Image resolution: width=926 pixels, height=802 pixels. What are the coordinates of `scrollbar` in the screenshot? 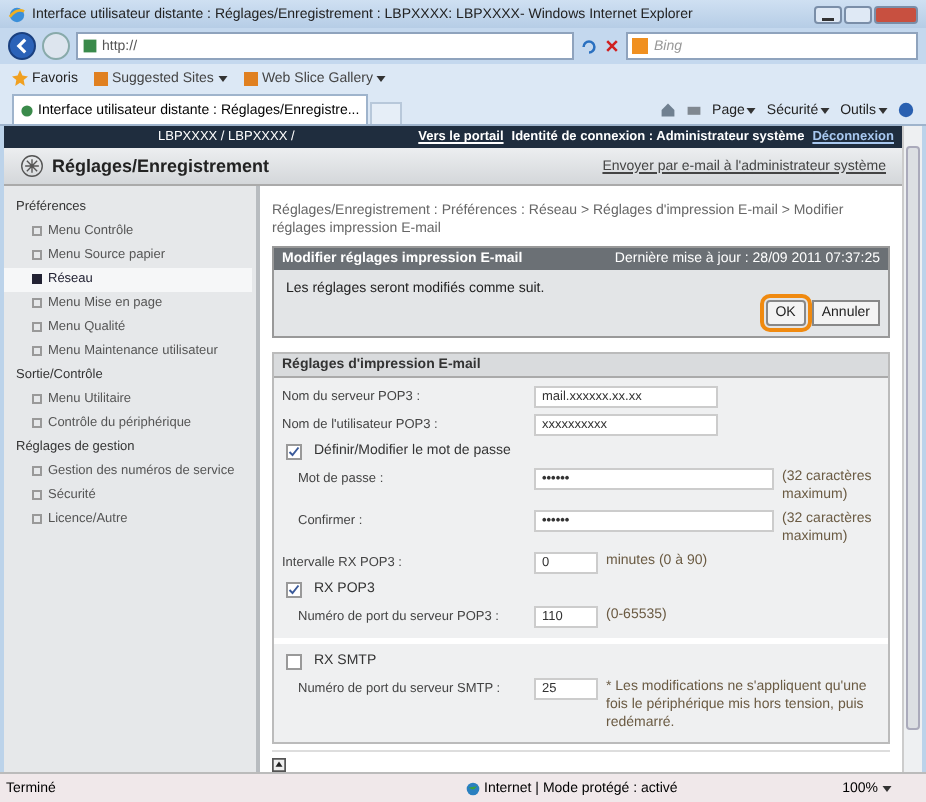 It's located at (912, 449).